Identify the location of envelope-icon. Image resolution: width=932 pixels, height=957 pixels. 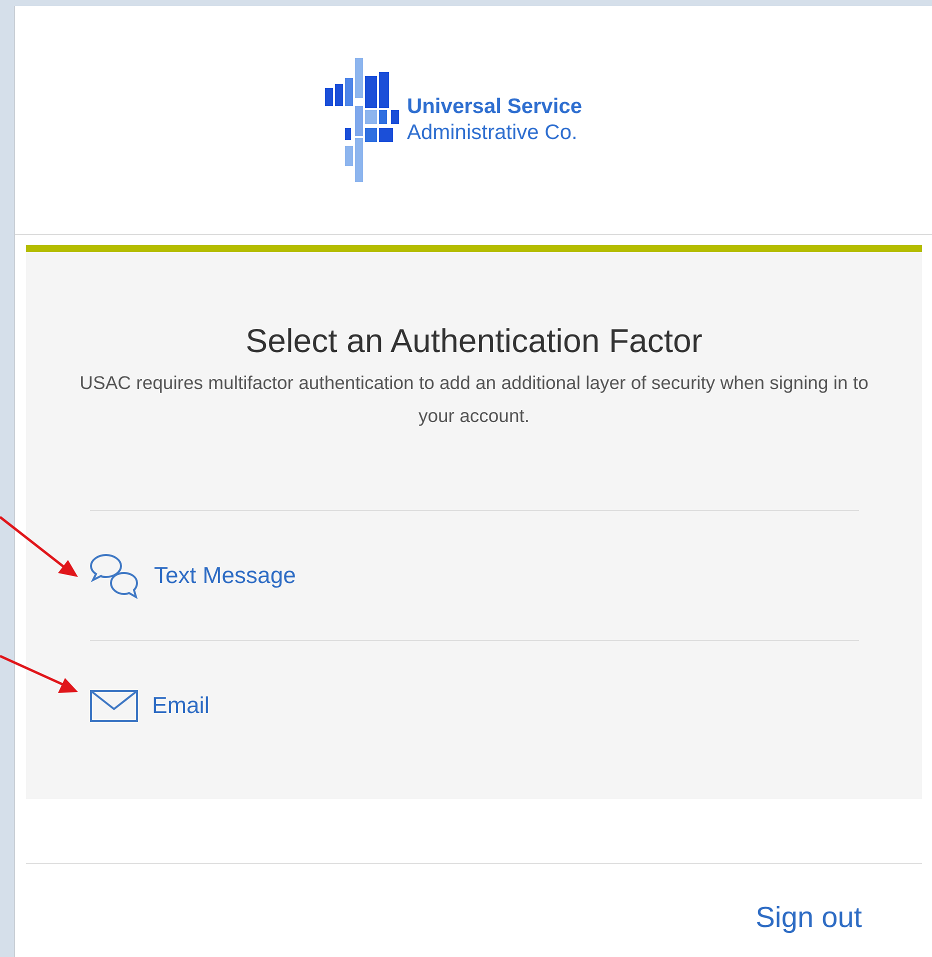
(114, 706).